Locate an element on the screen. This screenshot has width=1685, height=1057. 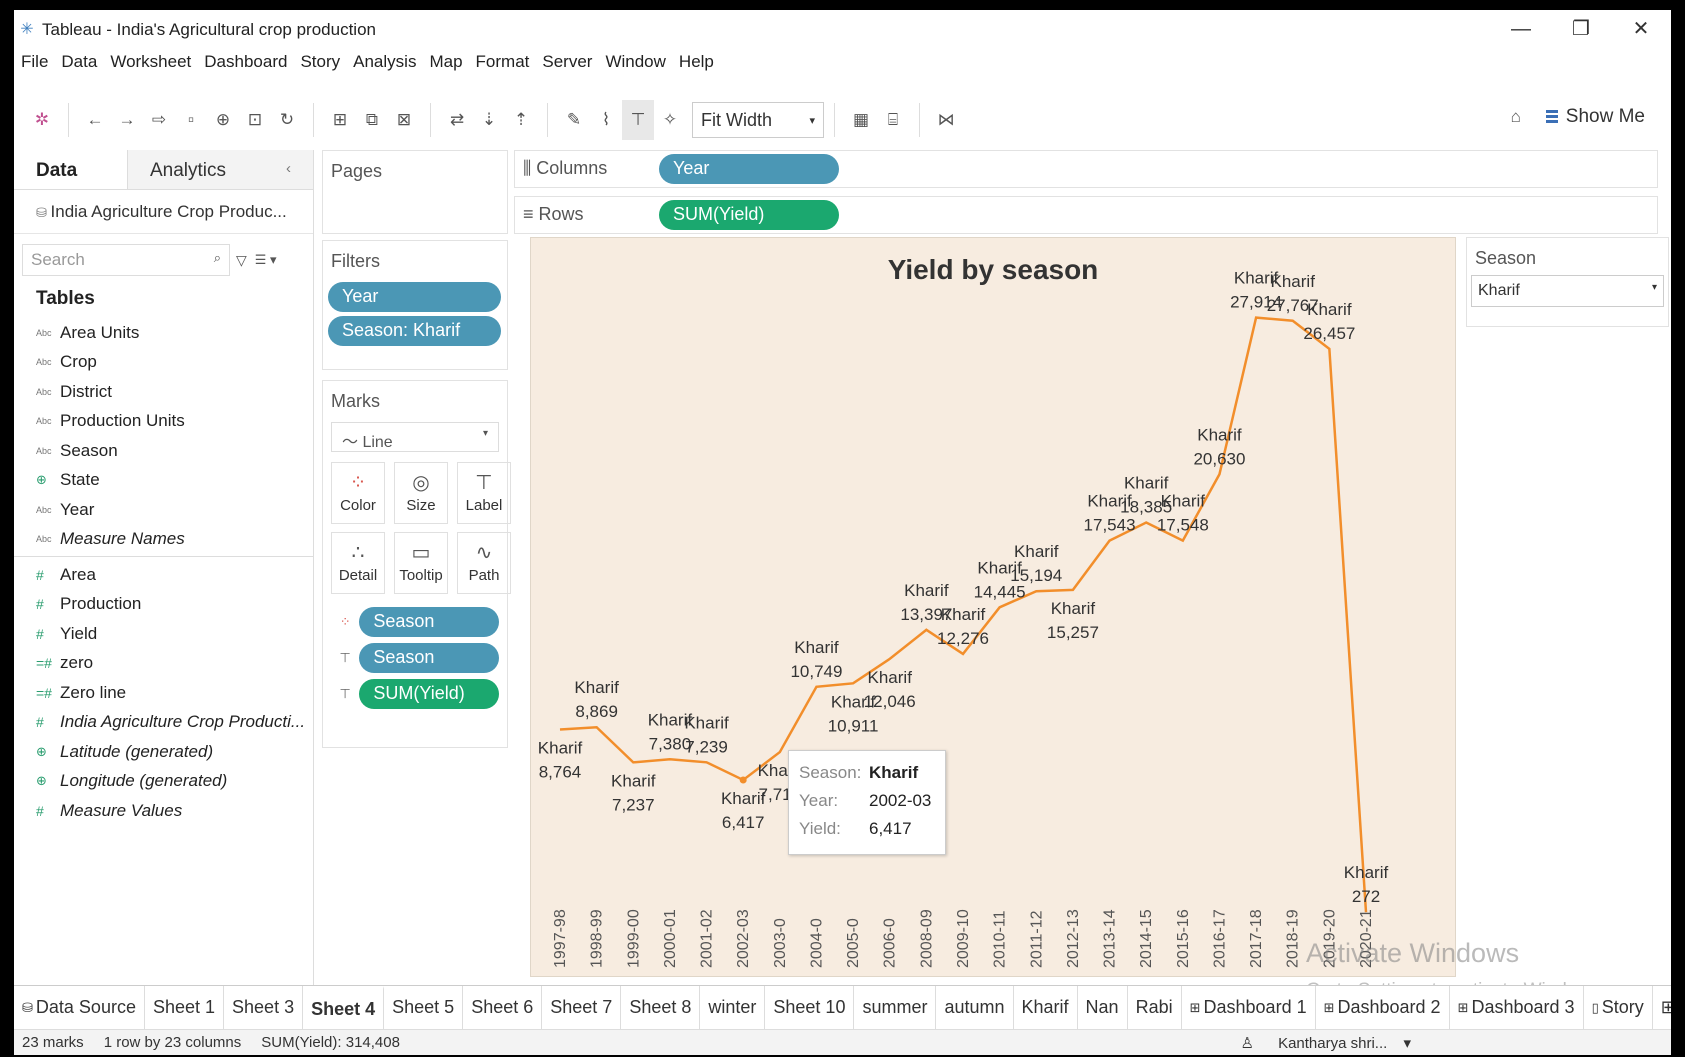
group-icon: ⌇ is located at coordinates (606, 120).